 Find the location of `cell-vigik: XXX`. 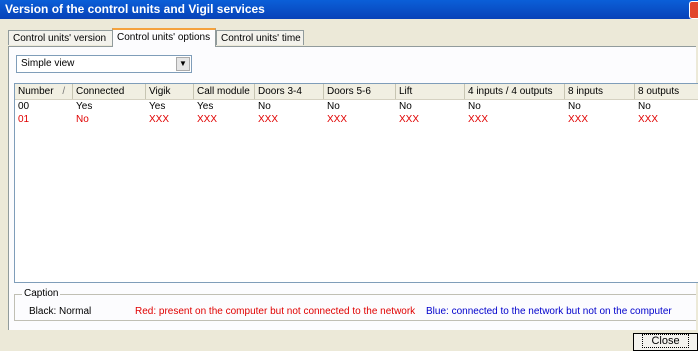

cell-vigik: XXX is located at coordinates (159, 119).